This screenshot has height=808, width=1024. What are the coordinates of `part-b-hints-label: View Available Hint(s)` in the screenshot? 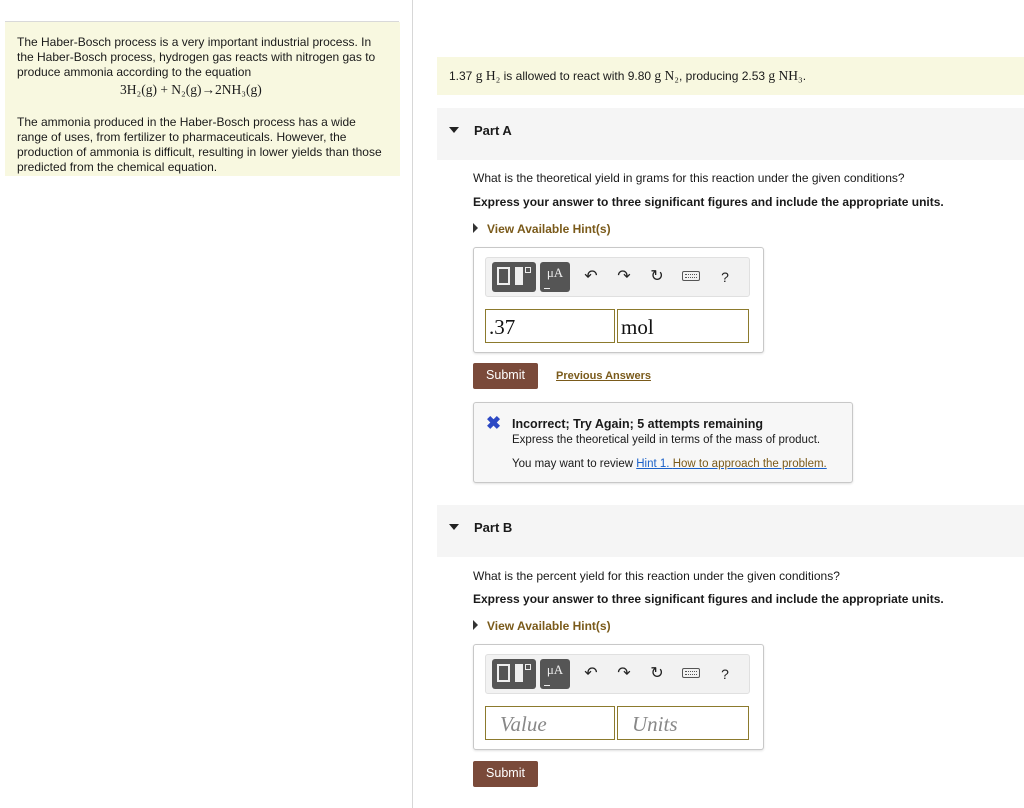 It's located at (549, 626).